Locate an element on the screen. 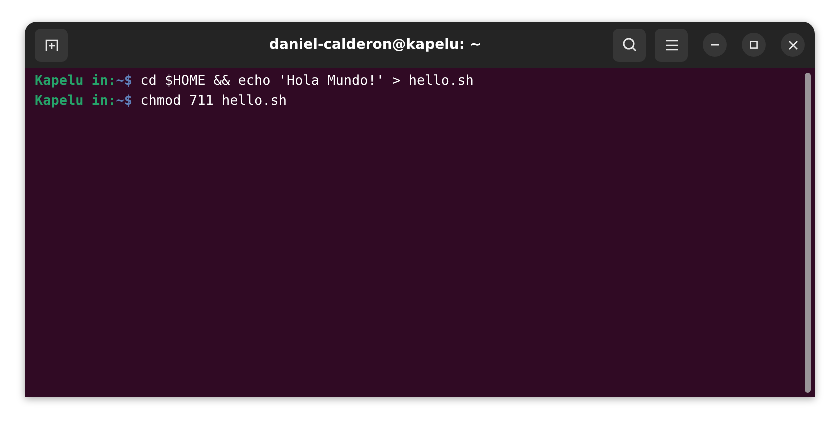  menu-icon is located at coordinates (672, 45).